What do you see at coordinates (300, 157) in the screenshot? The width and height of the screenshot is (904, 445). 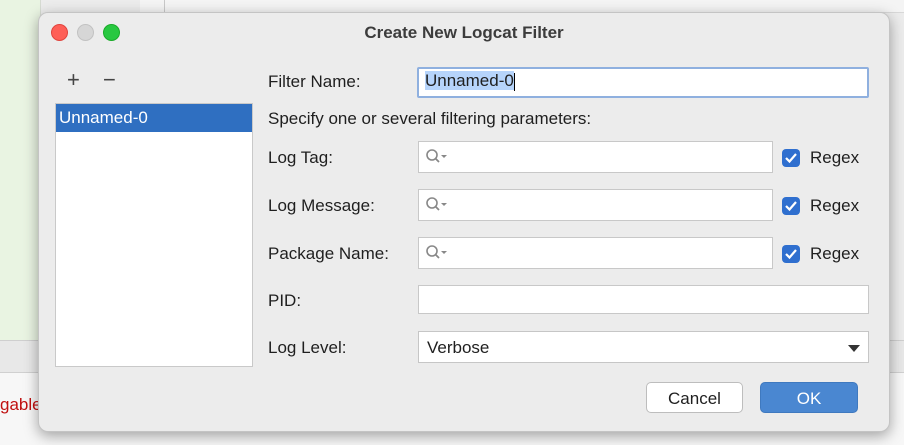 I see `log-tag-label: Log Tag:` at bounding box center [300, 157].